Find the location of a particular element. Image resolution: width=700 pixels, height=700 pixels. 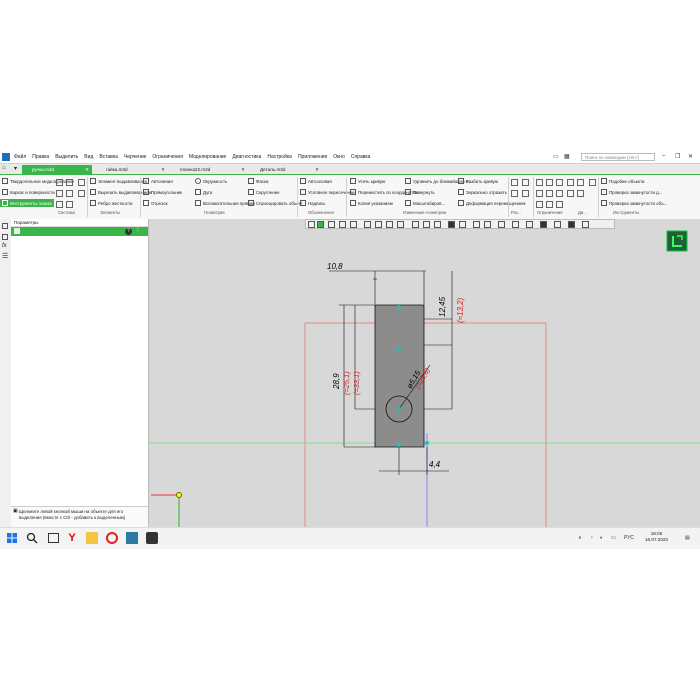

menu-view: Вид is located at coordinates (88, 157).